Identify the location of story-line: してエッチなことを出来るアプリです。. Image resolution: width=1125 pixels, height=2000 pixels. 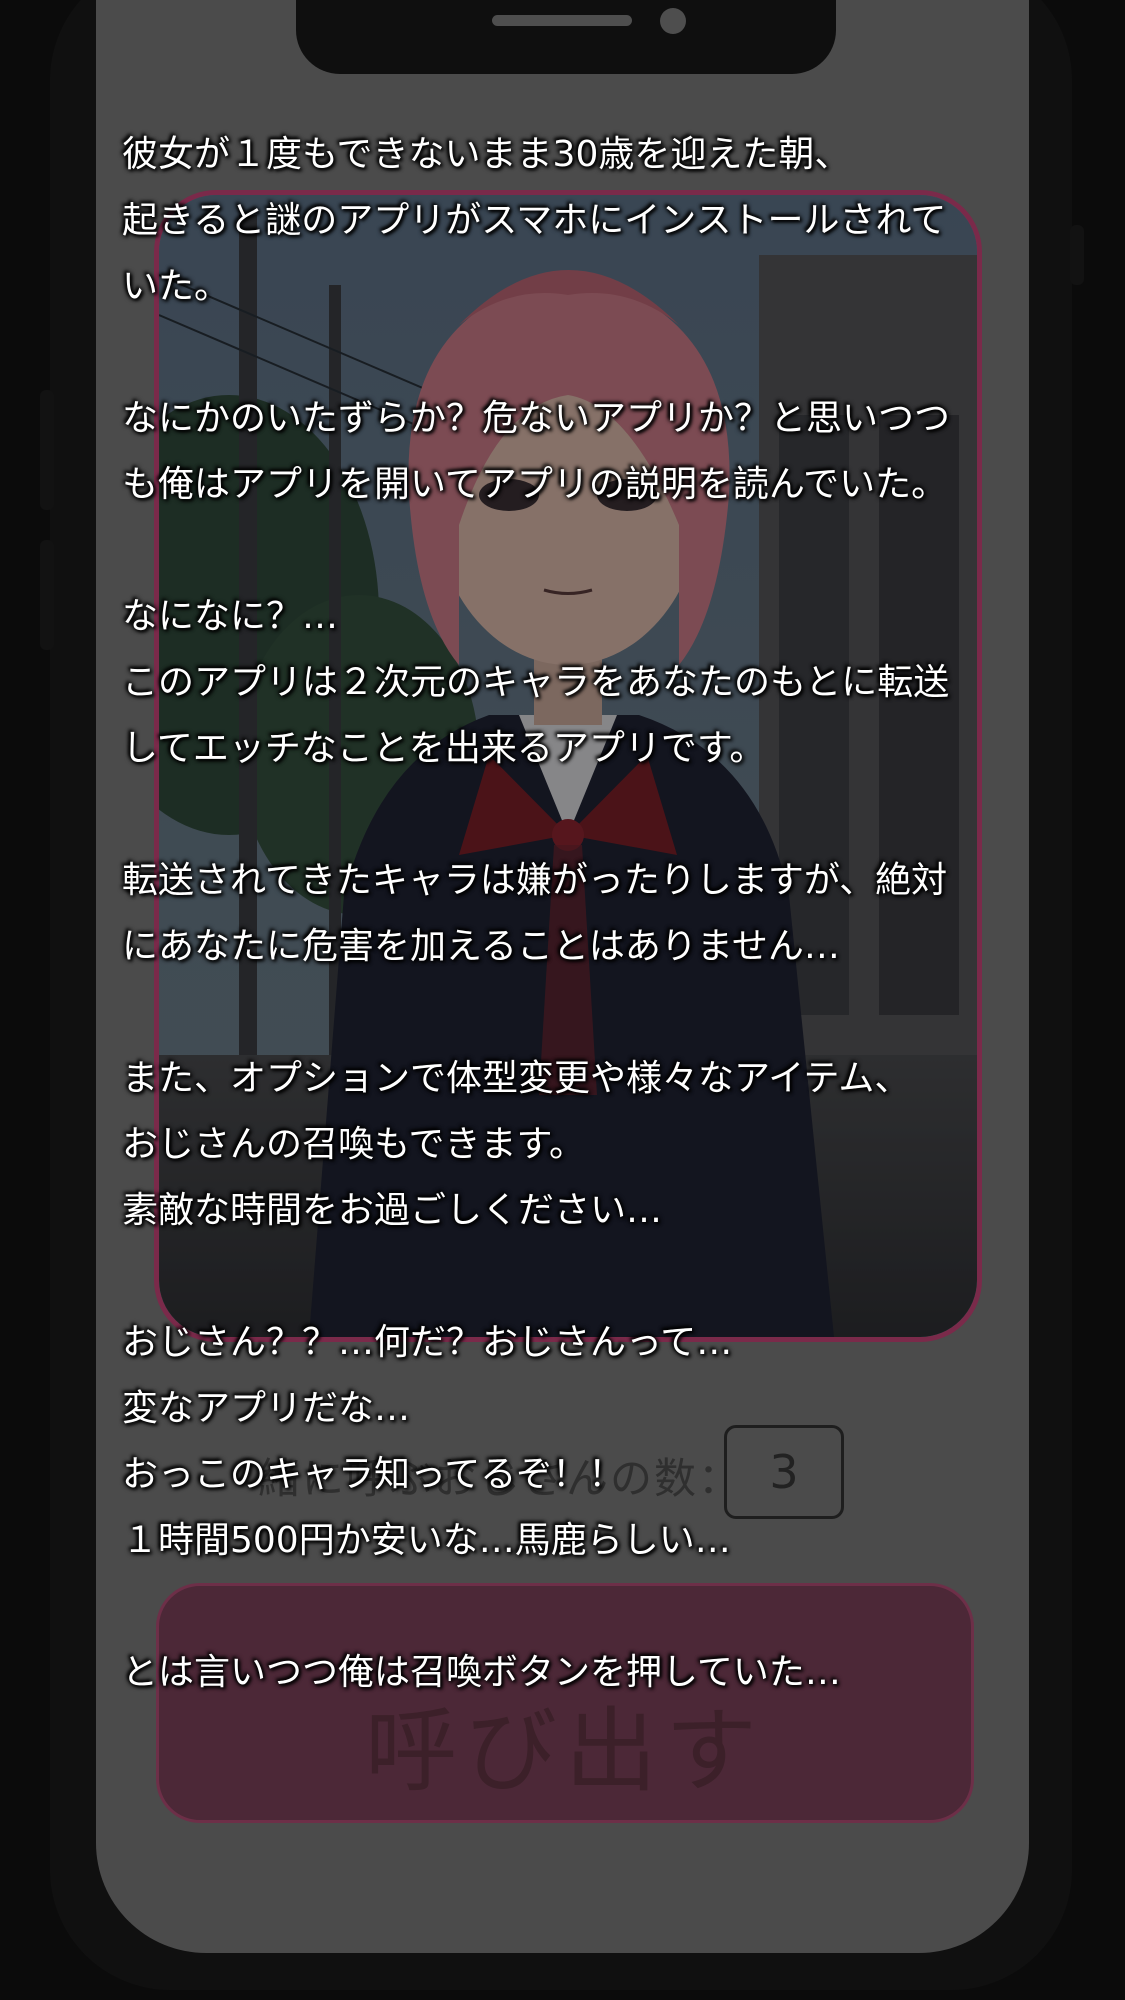
(444, 748).